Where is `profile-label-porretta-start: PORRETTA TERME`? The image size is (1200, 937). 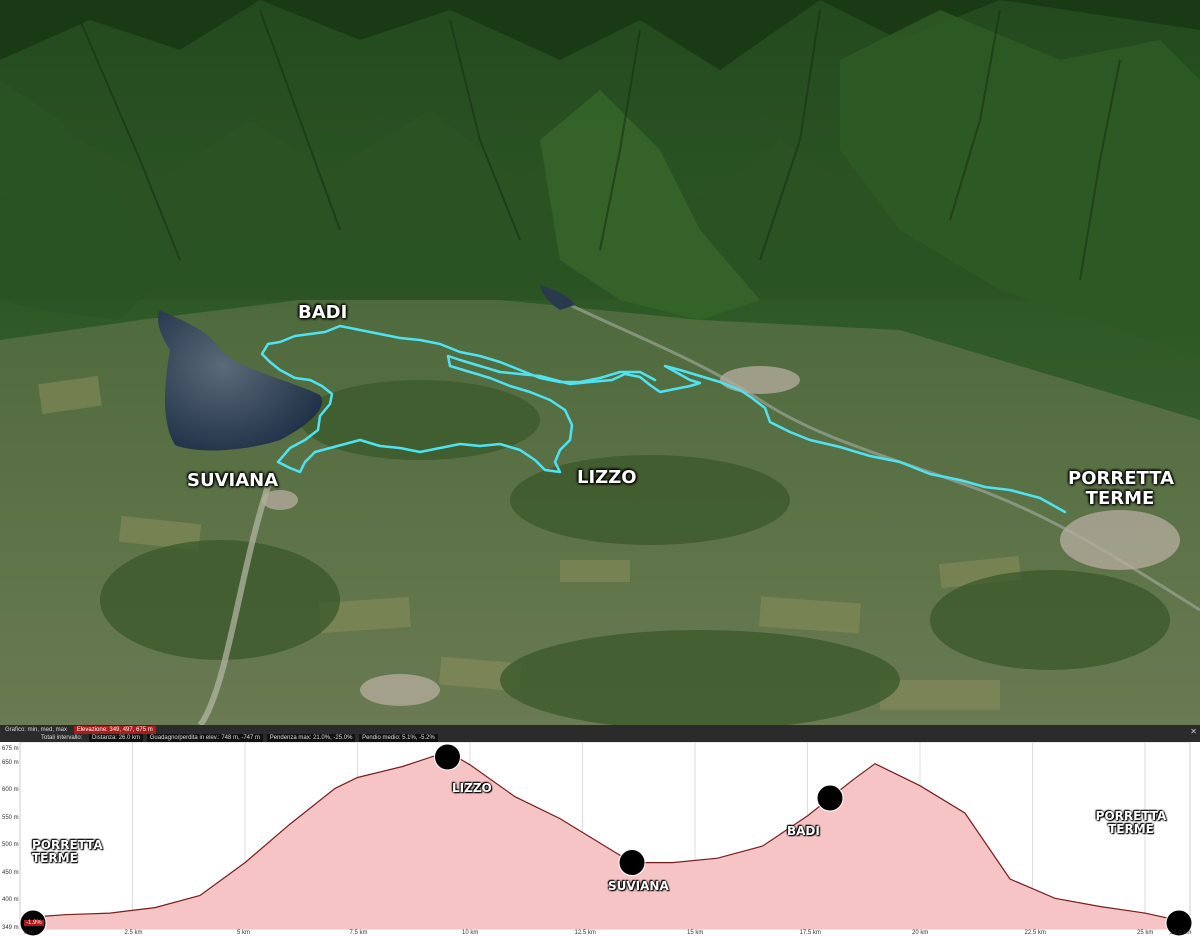 profile-label-porretta-start: PORRETTA TERME is located at coordinates (67, 851).